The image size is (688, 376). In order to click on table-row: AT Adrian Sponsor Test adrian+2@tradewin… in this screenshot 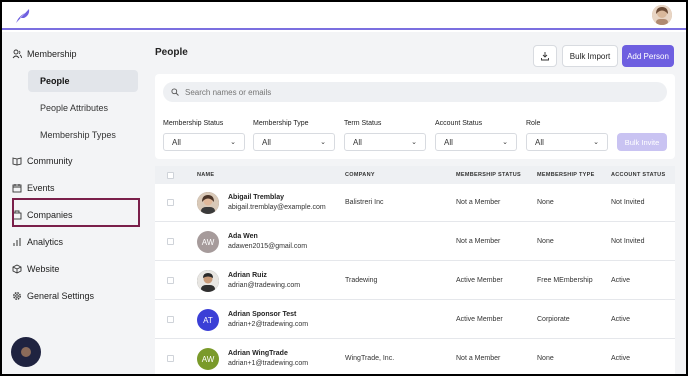, I will do `click(415, 320)`.